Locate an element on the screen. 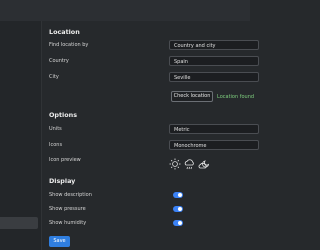 This screenshot has width=320, height=250. city-label: City is located at coordinates (54, 77).